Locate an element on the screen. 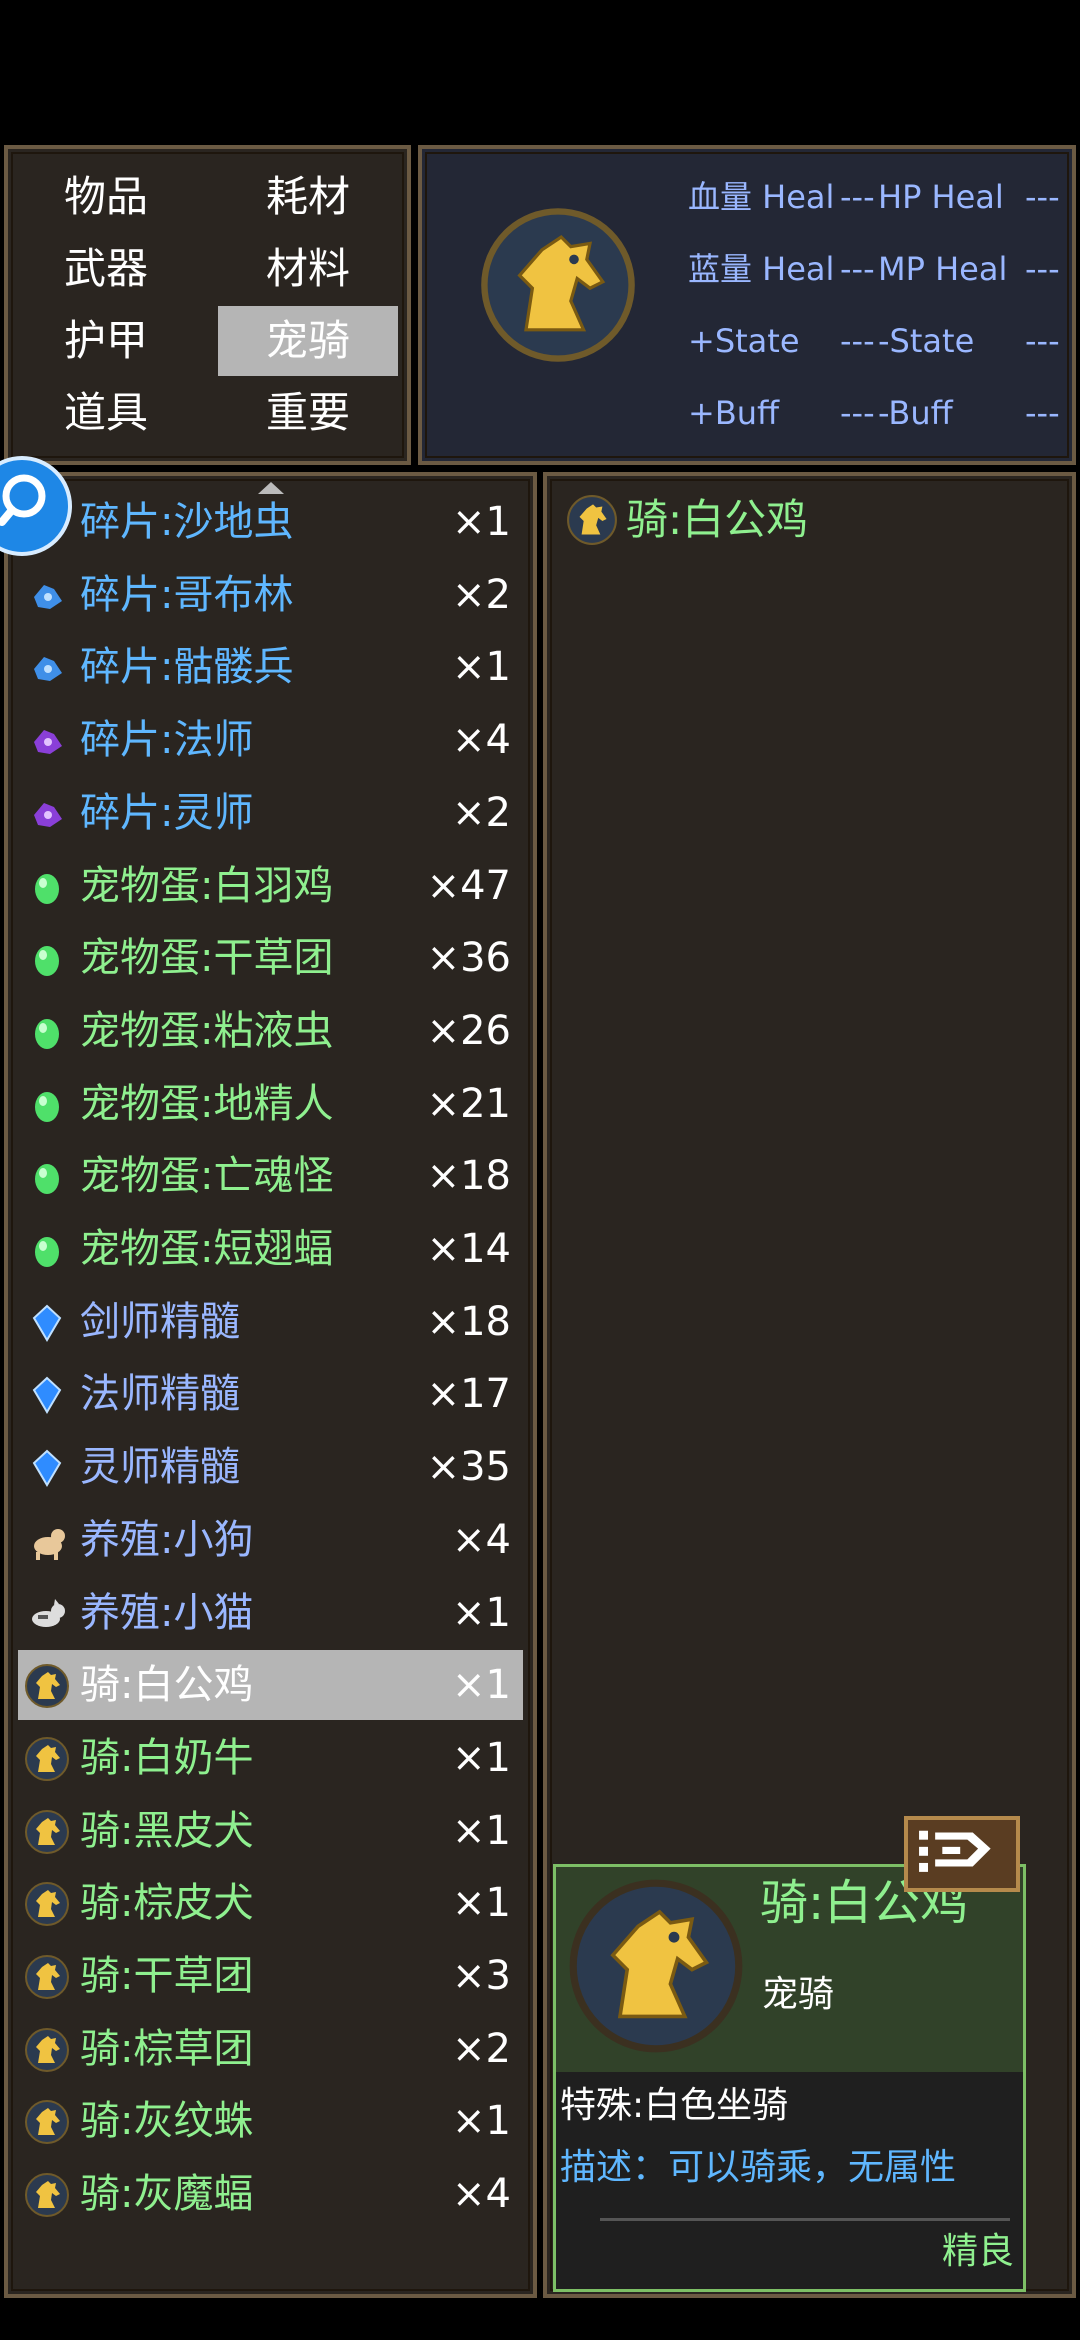 This screenshot has width=1080, height=2340. item-name: 碎片:哥布林 is located at coordinates (187, 594).